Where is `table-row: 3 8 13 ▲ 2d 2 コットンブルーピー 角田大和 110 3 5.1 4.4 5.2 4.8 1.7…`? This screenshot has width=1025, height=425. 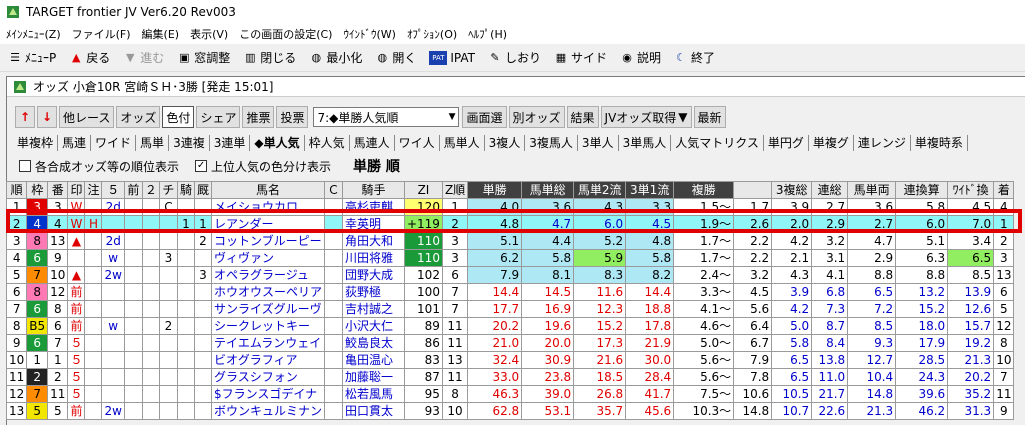 table-row: 3 8 13 ▲ 2d 2 コットンブルーピー 角田大和 110 3 5.1 4.4 5.2 4.8 1.7… is located at coordinates (510, 241).